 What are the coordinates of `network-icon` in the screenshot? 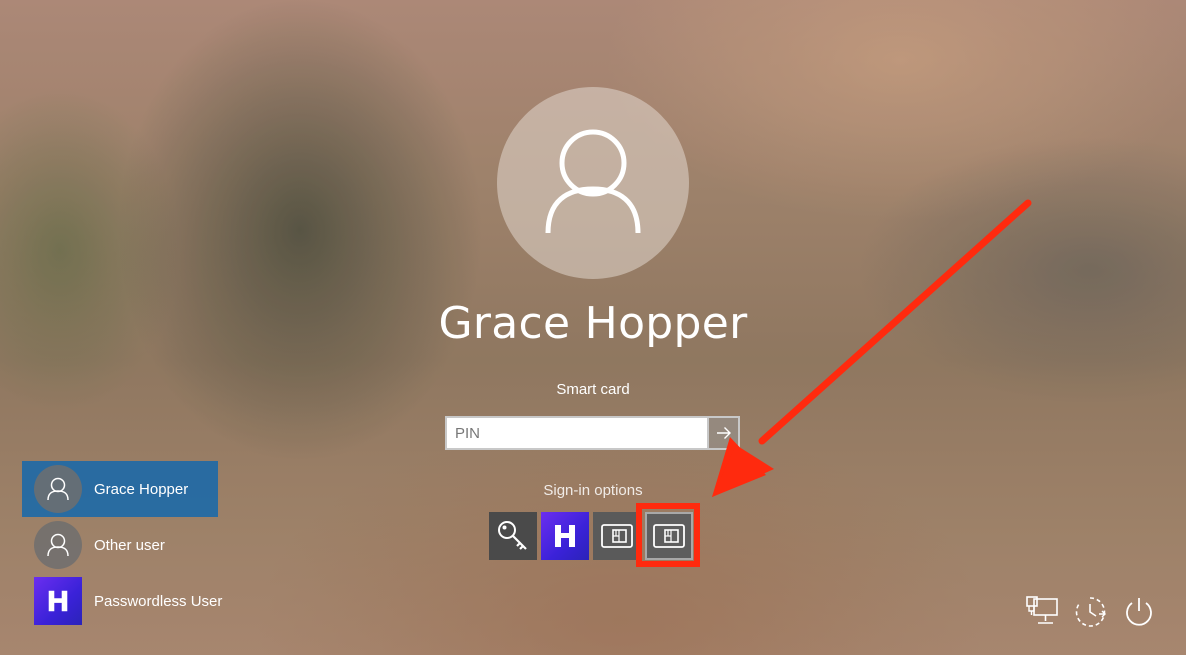 It's located at (1042, 610).